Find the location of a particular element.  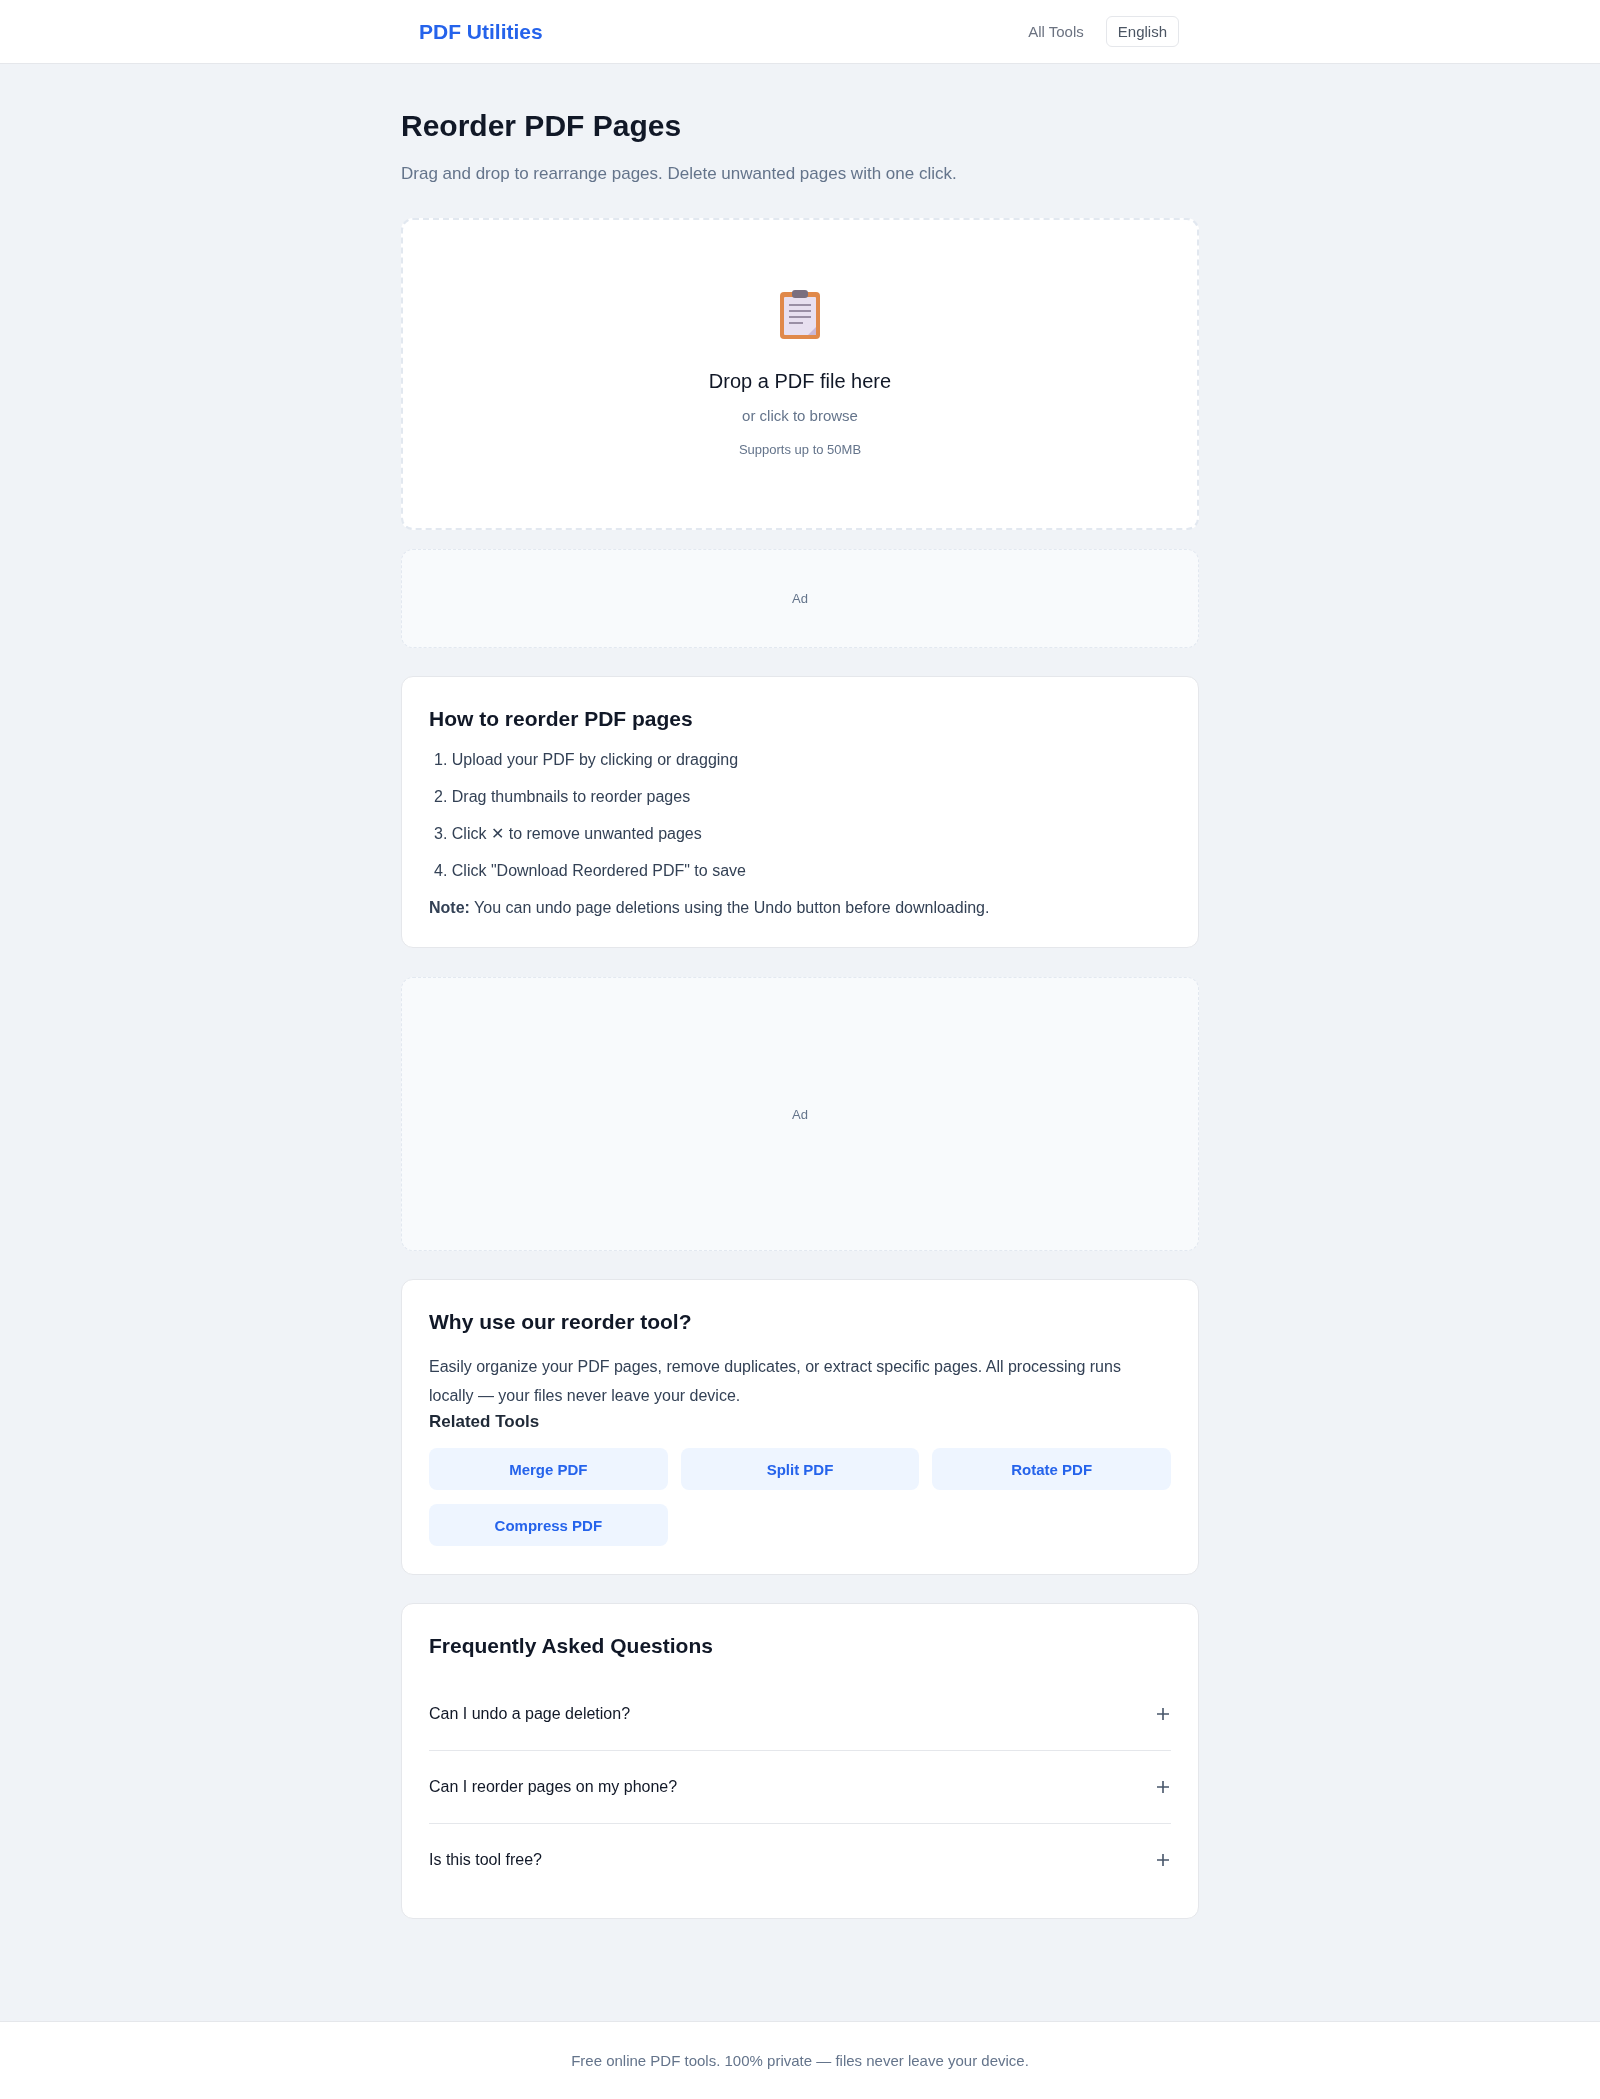

drop-zone: Drop a PDF file here or click to browse Supports up to 50MB is located at coordinates (800, 374).